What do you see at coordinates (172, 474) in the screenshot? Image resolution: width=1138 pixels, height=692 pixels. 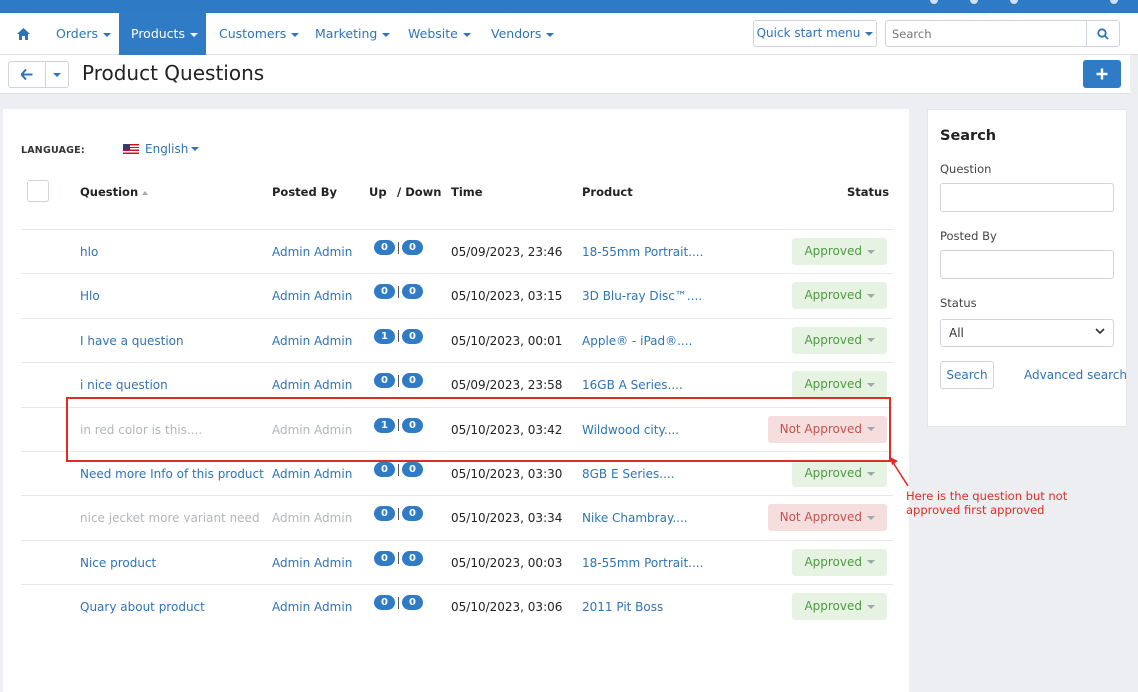 I see `question-link: Need more Info of this product` at bounding box center [172, 474].